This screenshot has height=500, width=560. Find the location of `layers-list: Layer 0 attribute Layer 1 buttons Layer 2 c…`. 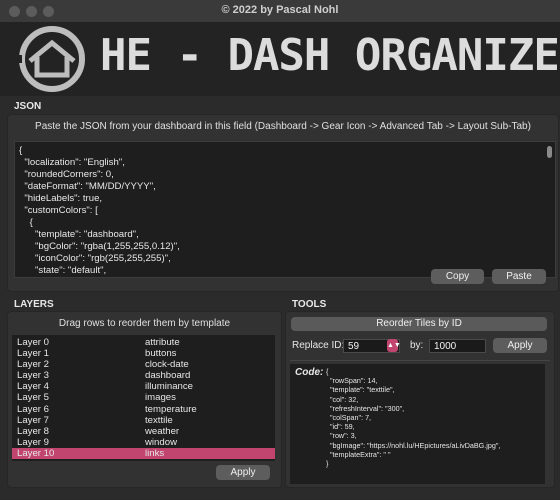

layers-list: Layer 0 attribute Layer 1 buttons Layer 2 c… is located at coordinates (143, 398).